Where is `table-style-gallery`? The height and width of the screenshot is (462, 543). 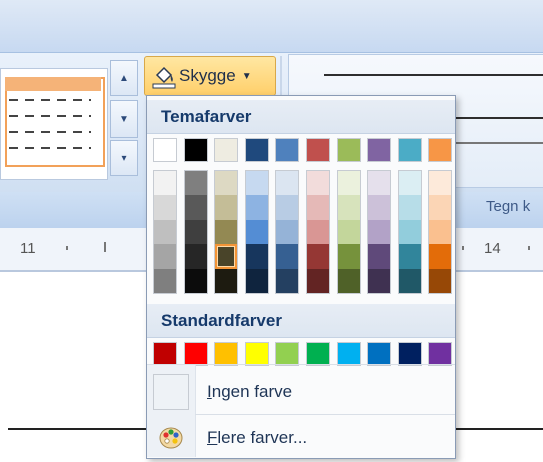
table-style-gallery is located at coordinates (54, 124).